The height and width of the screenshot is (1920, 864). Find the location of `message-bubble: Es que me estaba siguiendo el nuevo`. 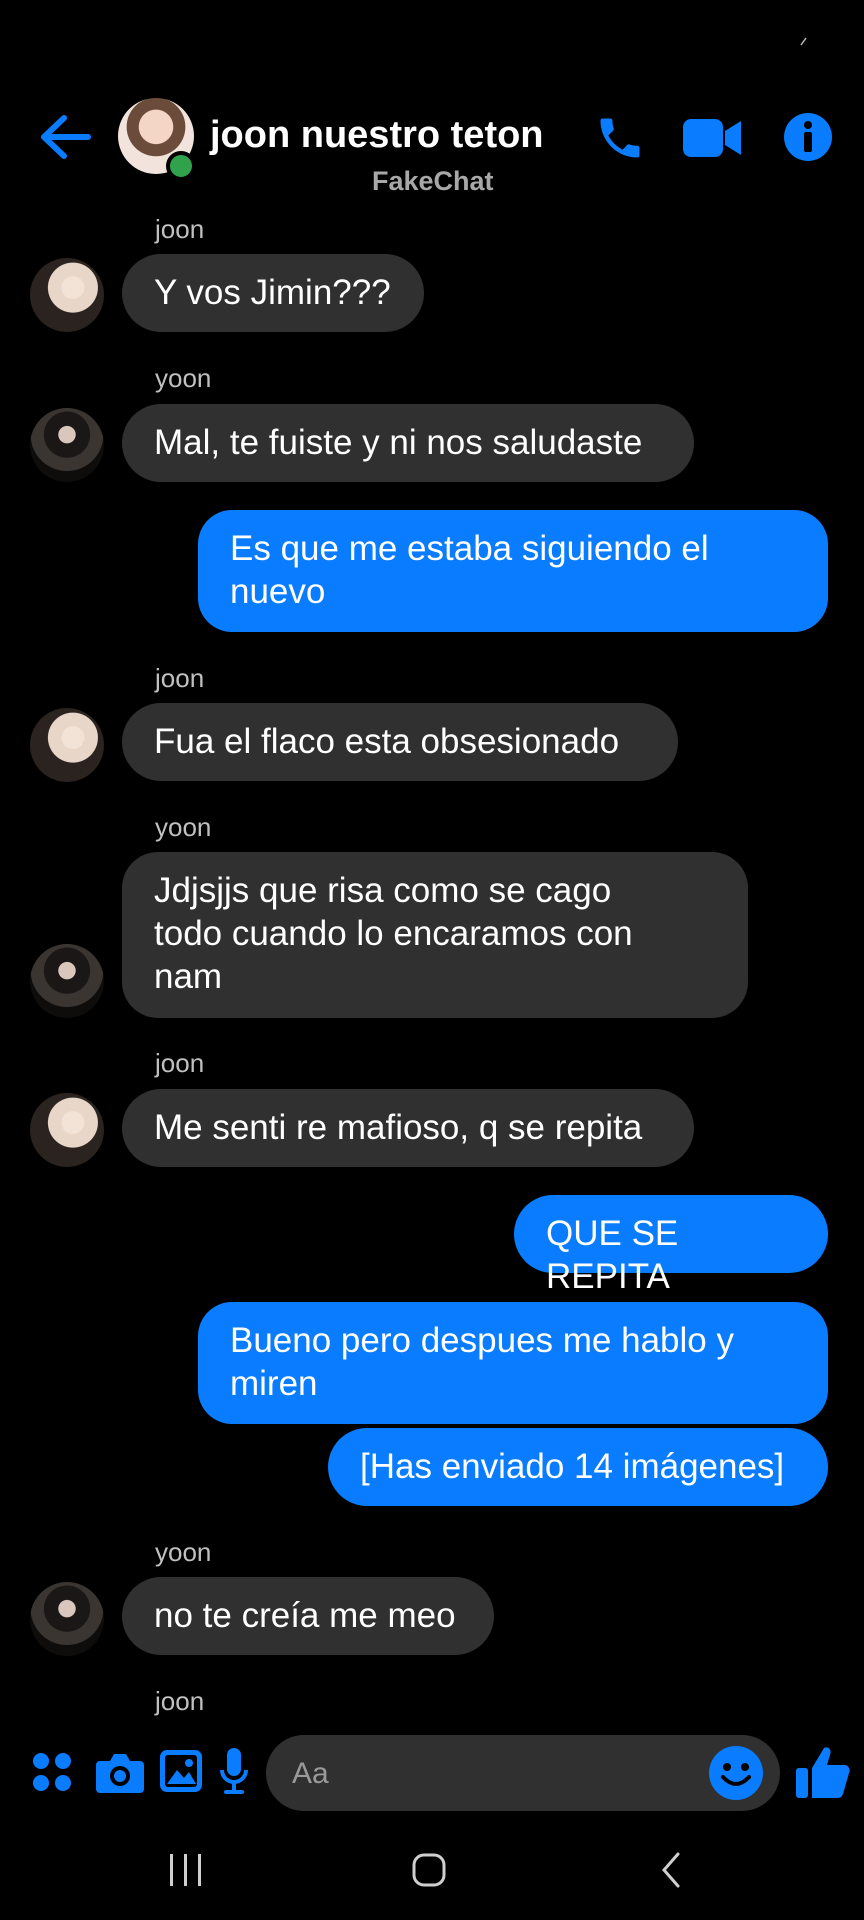

message-bubble: Es que me estaba siguiendo el nuevo is located at coordinates (513, 571).